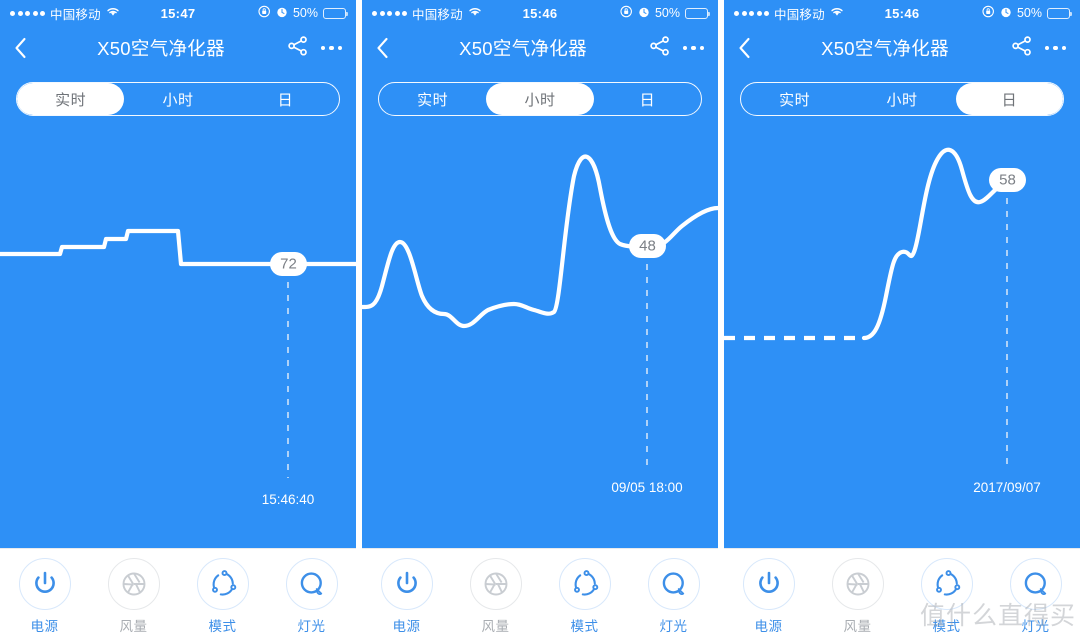 The height and width of the screenshot is (640, 1080). Describe the element at coordinates (161, 48) in the screenshot. I see `page-title: X50空气净化器` at that location.